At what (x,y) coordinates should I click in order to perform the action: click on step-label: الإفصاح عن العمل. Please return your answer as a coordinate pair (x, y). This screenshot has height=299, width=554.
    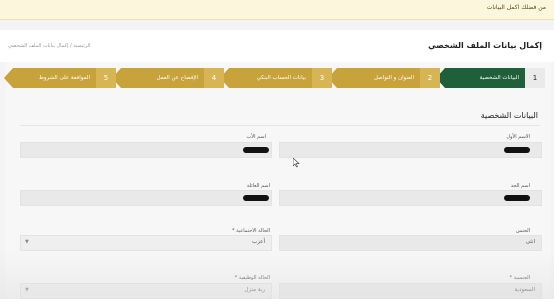
    Looking at the image, I should click on (177, 78).